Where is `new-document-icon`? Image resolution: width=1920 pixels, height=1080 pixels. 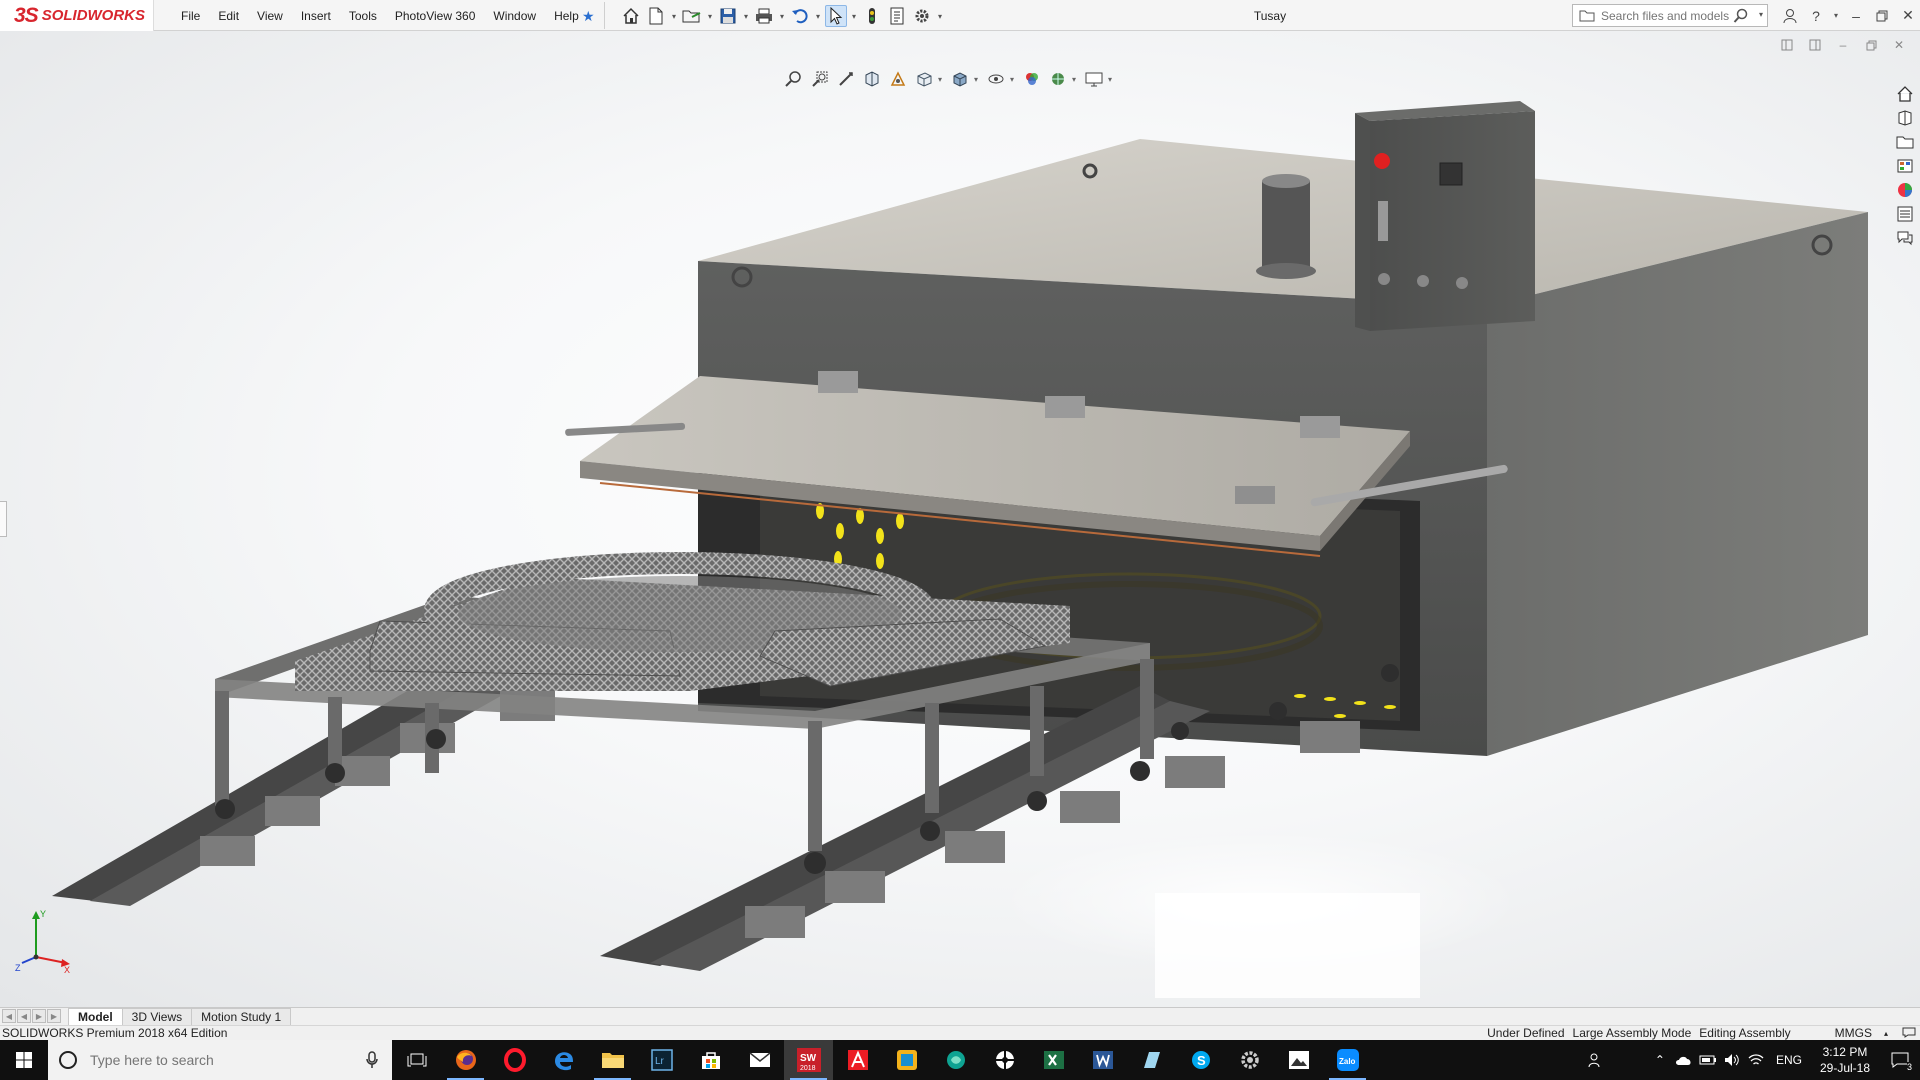 new-document-icon is located at coordinates (656, 16).